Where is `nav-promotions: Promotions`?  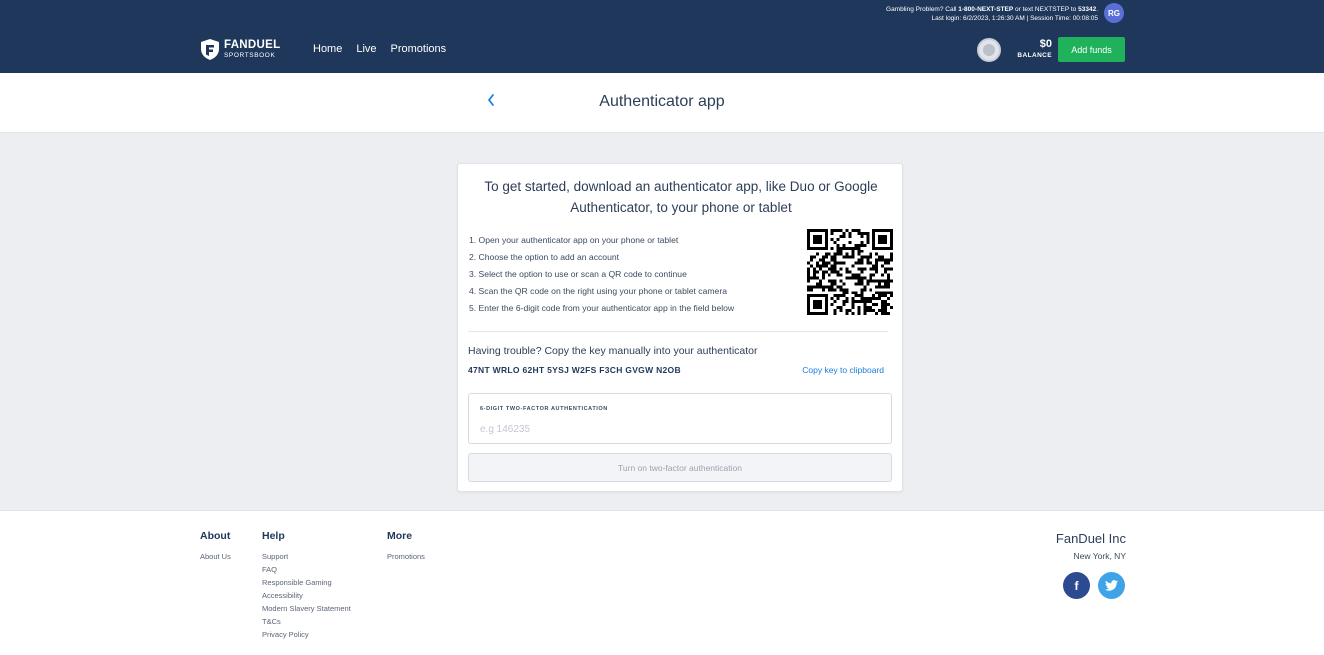
nav-promotions: Promotions is located at coordinates (419, 49).